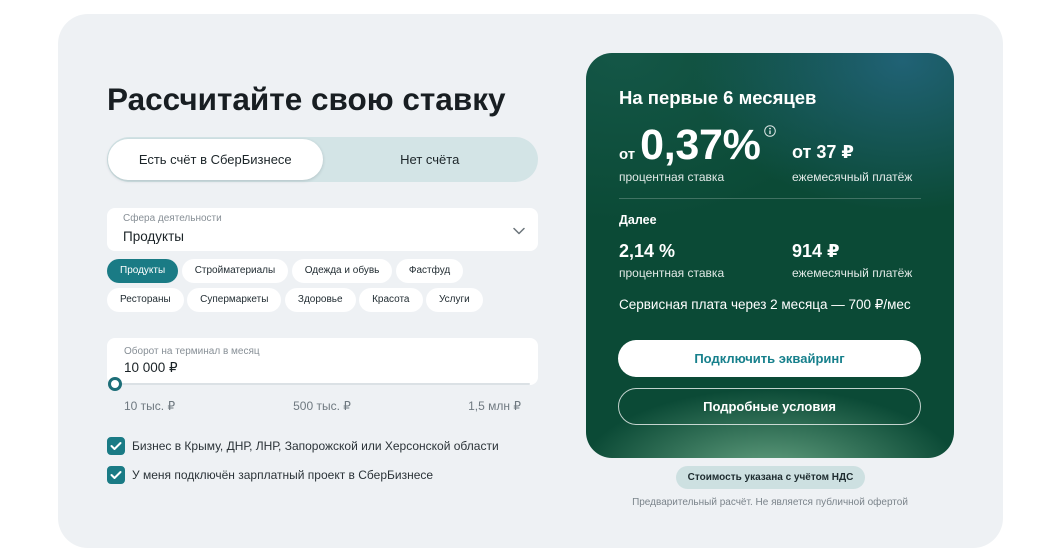 The height and width of the screenshot is (556, 1061). What do you see at coordinates (342, 271) in the screenshot?
I see `chip-clothing-shoes: Одежда и обувь` at bounding box center [342, 271].